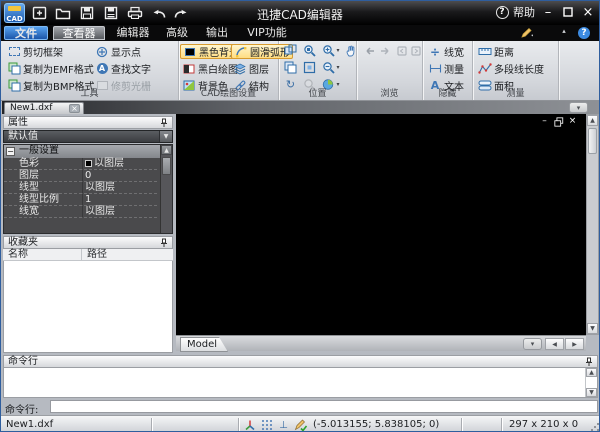 This screenshot has width=600, height=432. What do you see at coordinates (118, 51) in the screenshot?
I see `show-points-button: 显示点` at bounding box center [118, 51].